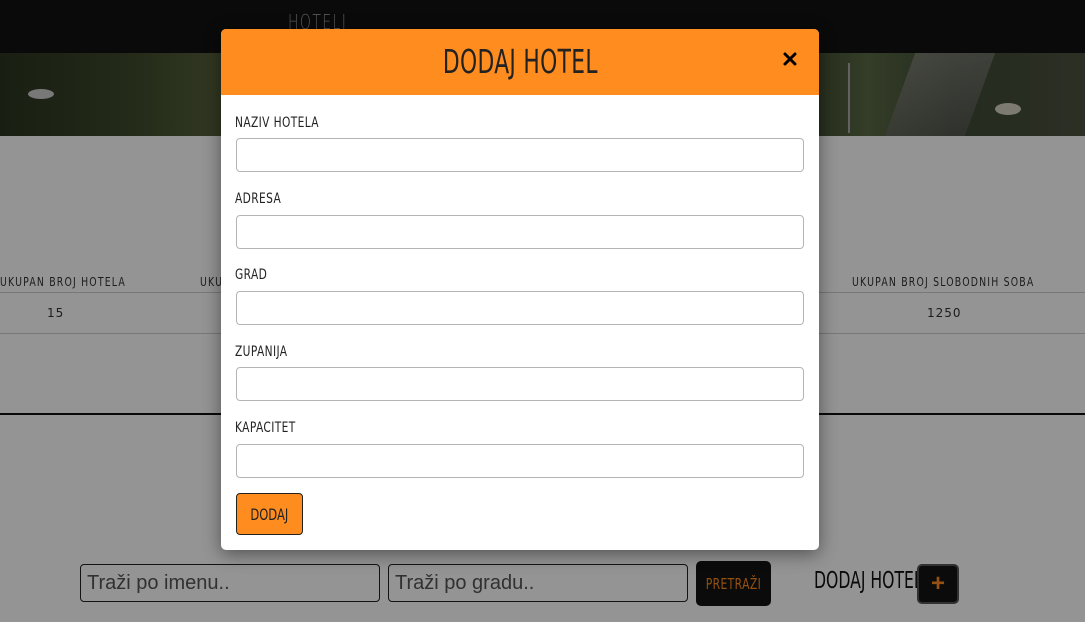  I want to click on capacity-label: KAPACITET, so click(265, 428).